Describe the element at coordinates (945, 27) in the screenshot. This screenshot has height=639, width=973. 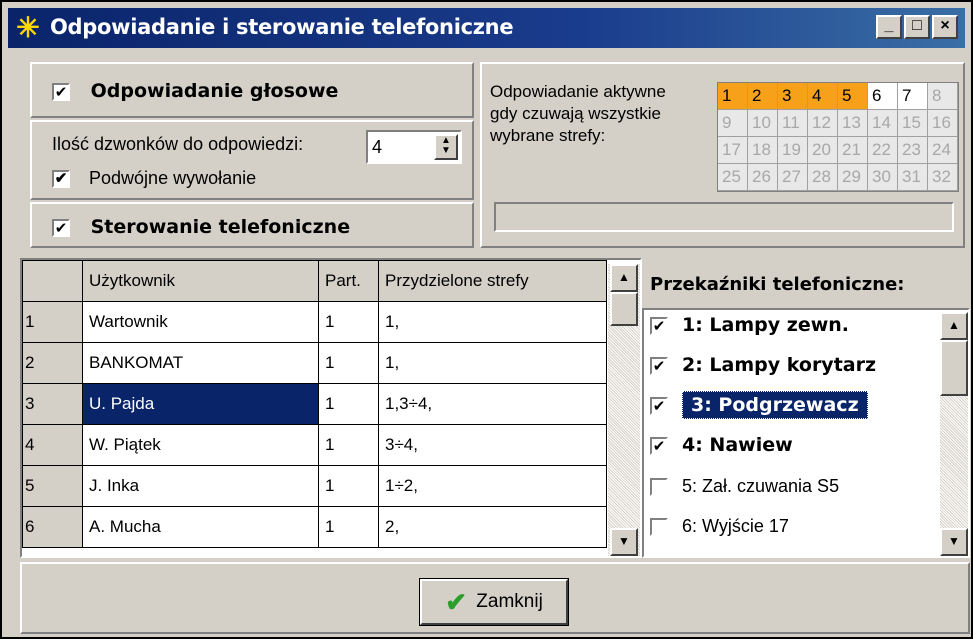
I see `close-window-button: ×` at that location.